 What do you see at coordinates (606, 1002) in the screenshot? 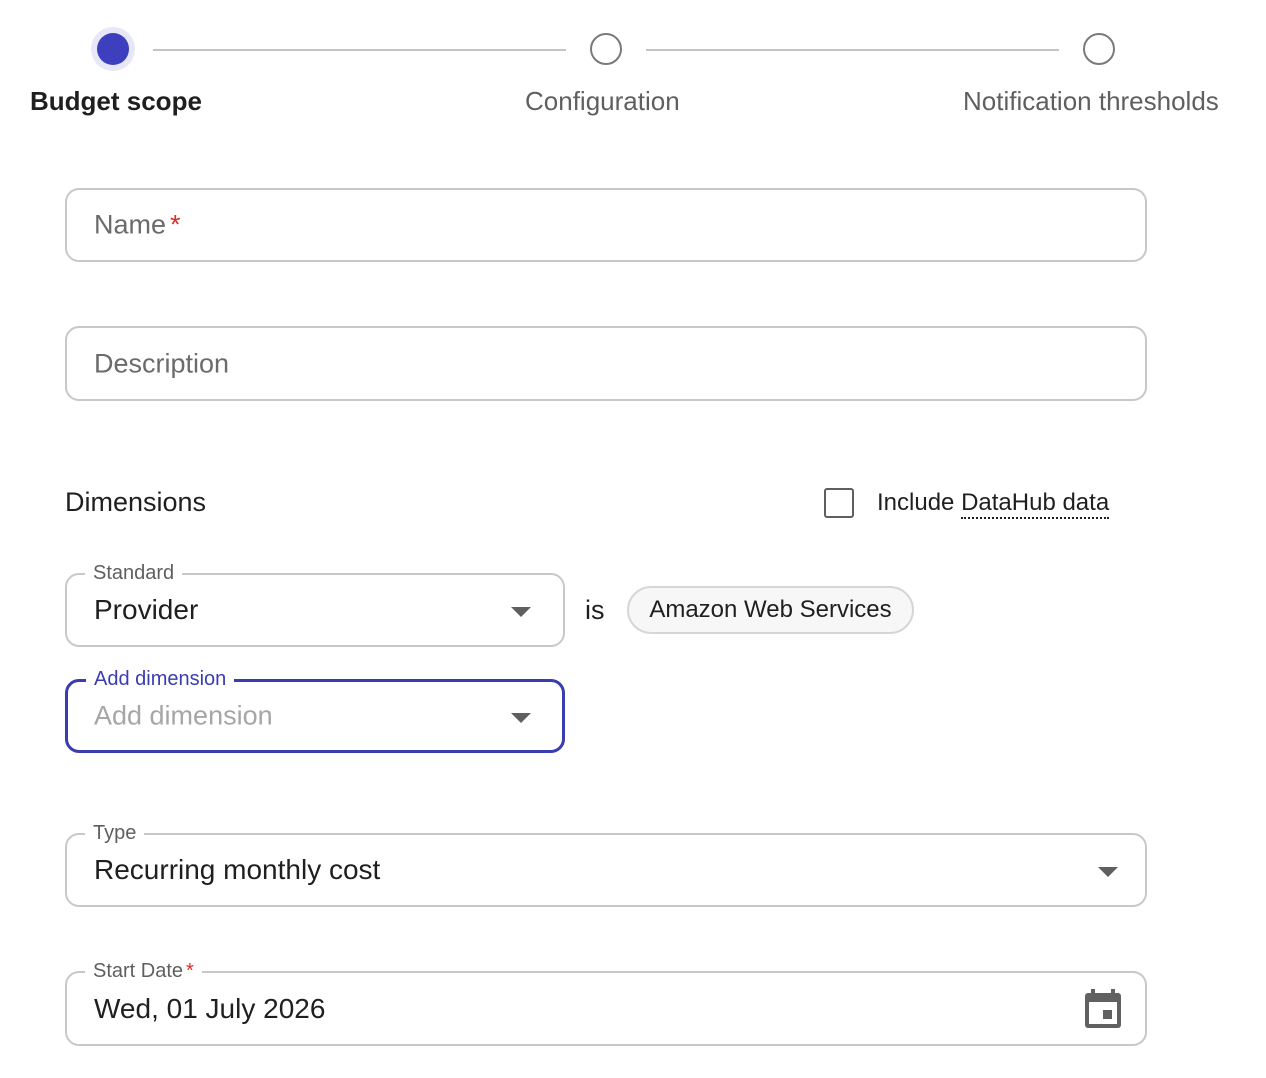
I see `start-date-field: Start Date * Wed, 01 July 2026` at bounding box center [606, 1002].